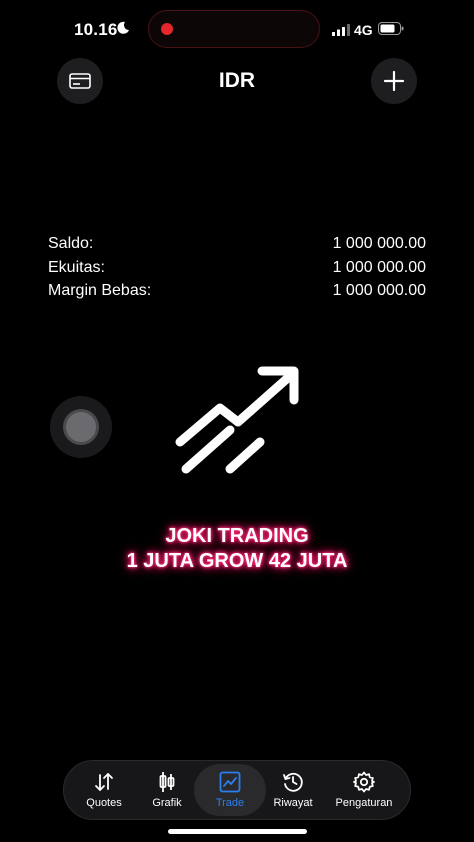 This screenshot has height=842, width=474. Describe the element at coordinates (76, 267) in the screenshot. I see `equity-label: Ekuitas:` at that location.